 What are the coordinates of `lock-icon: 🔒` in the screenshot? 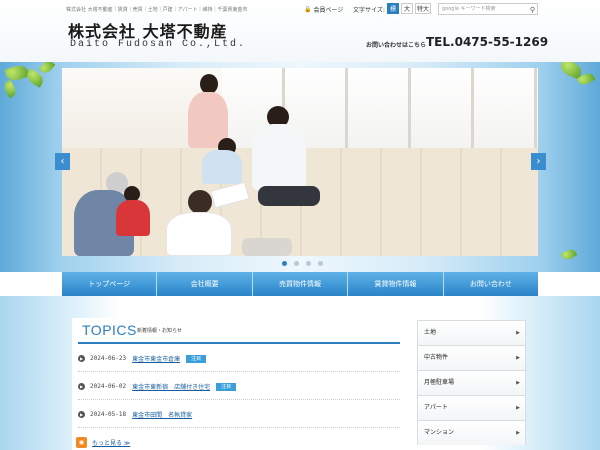 It's located at (308, 9).